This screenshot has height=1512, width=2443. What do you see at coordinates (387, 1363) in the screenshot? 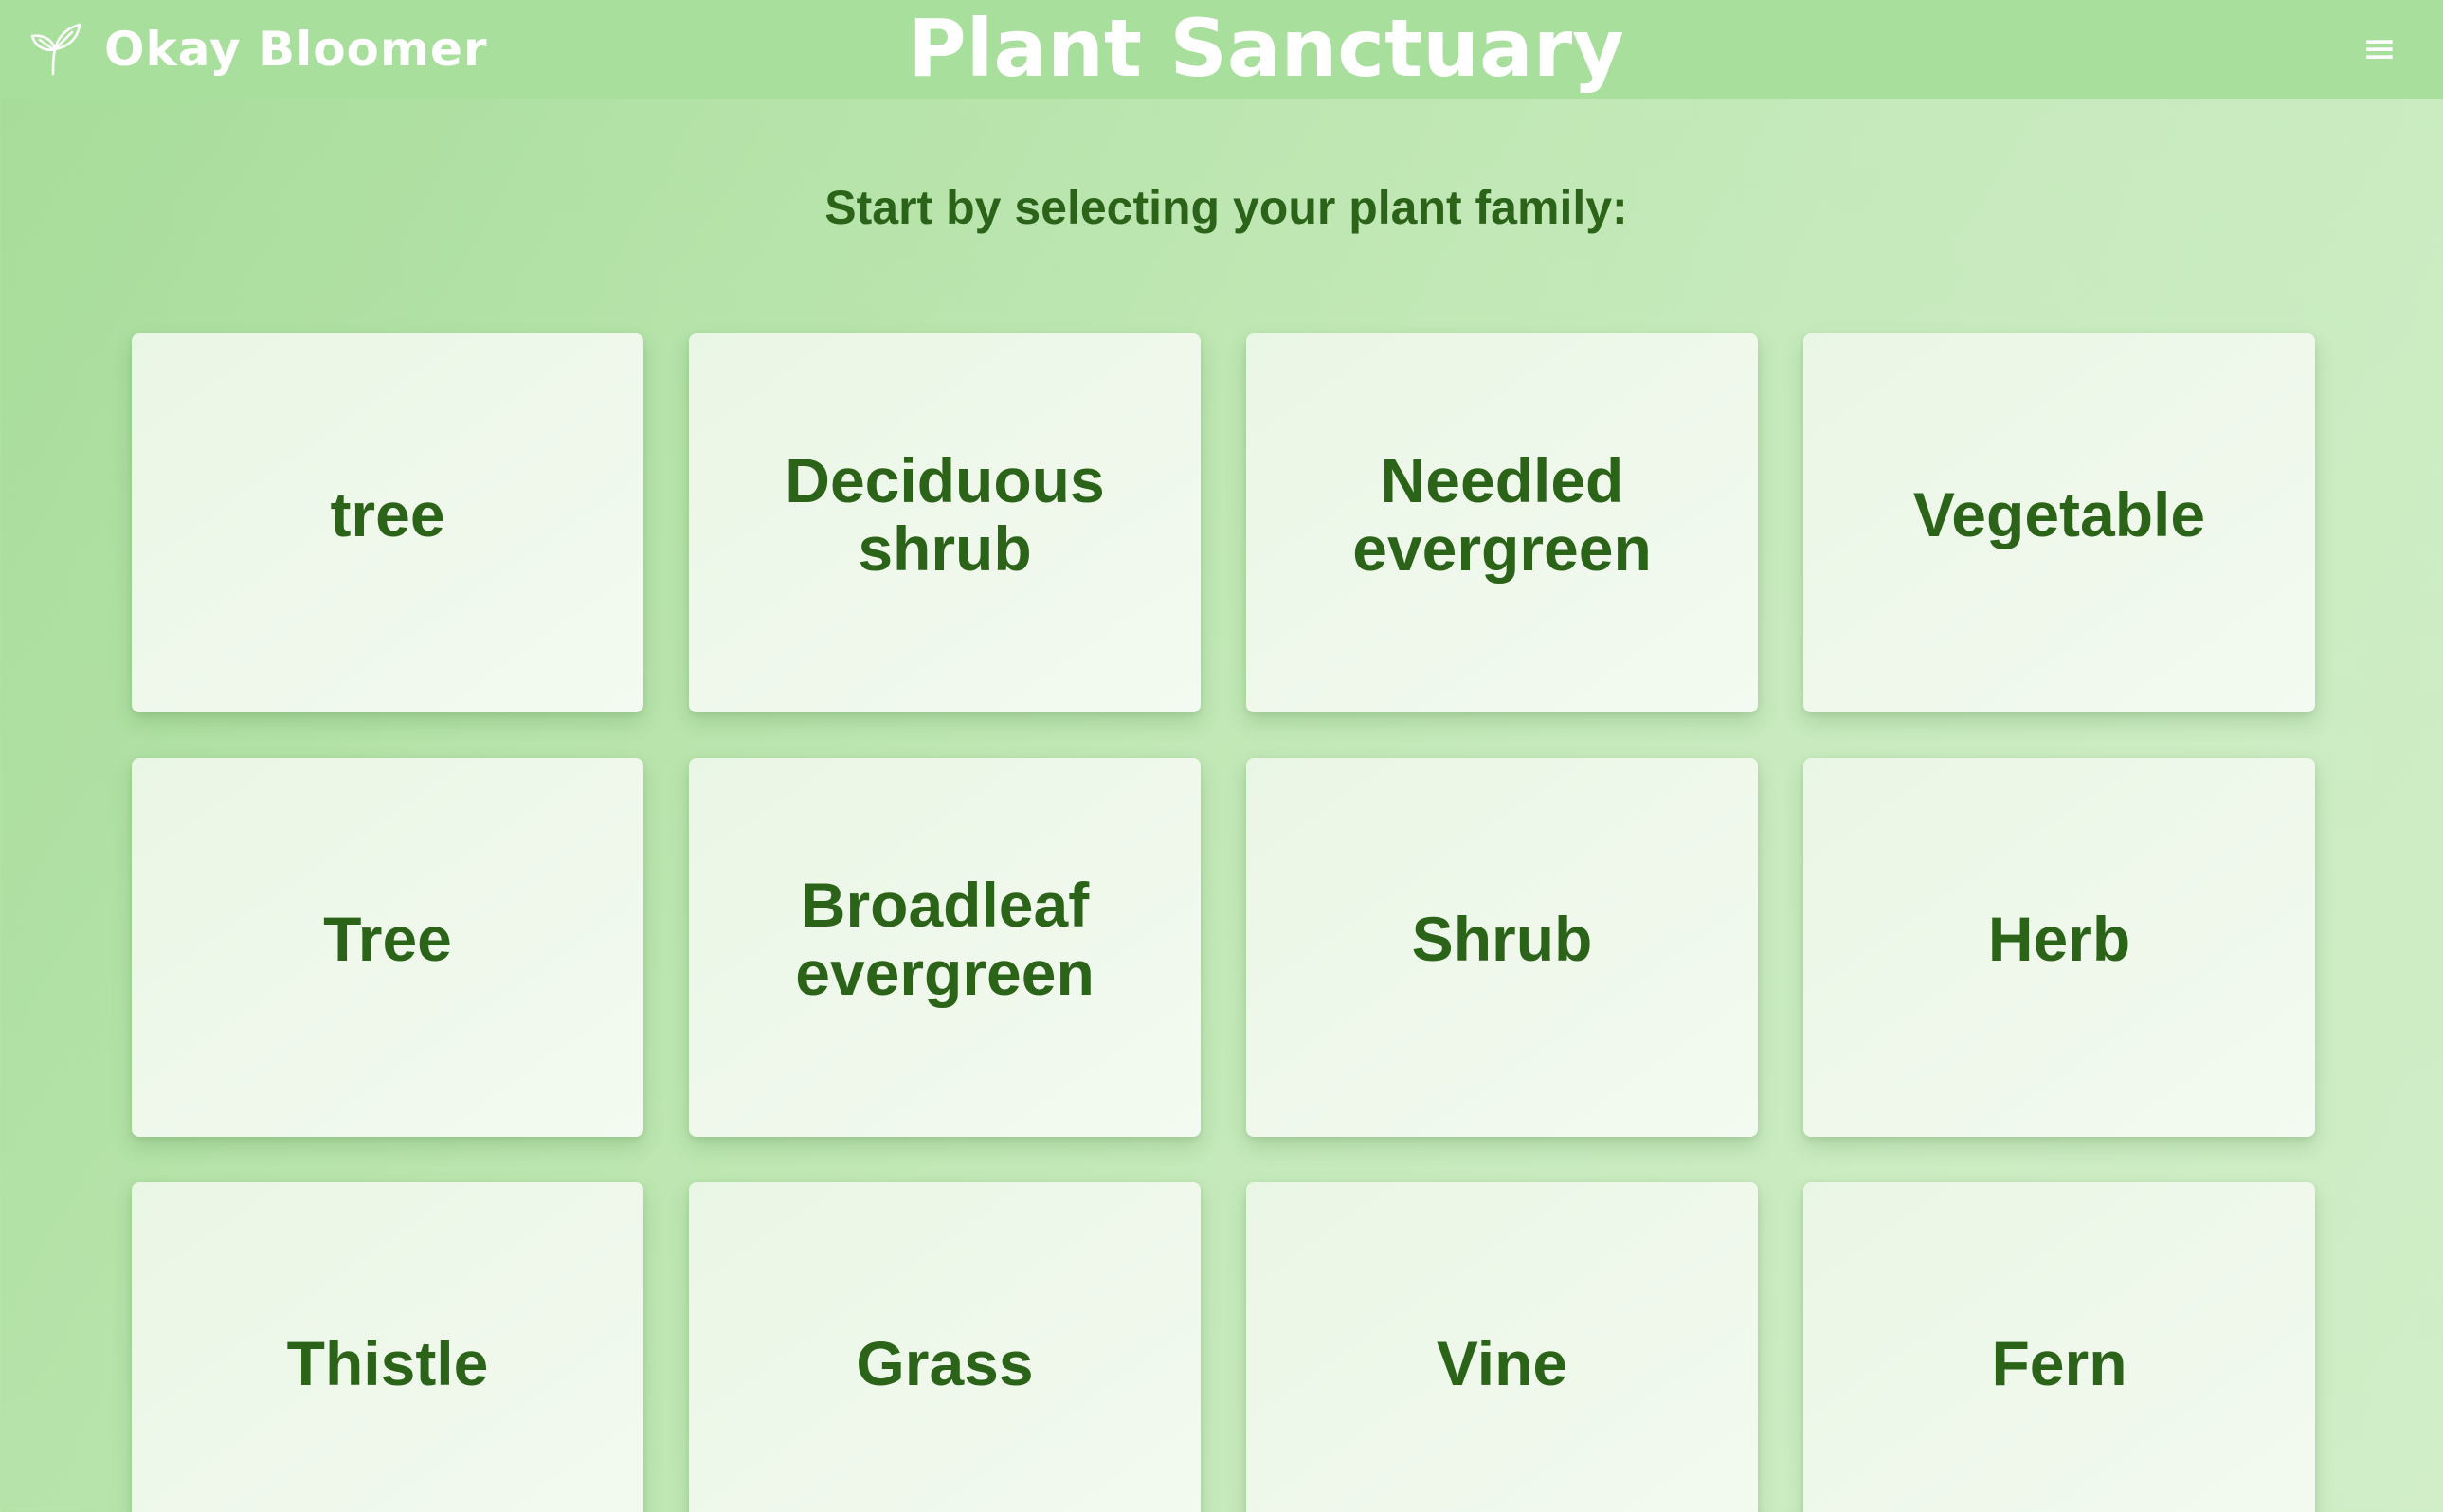
I see `plant-family-label: Thistle` at bounding box center [387, 1363].